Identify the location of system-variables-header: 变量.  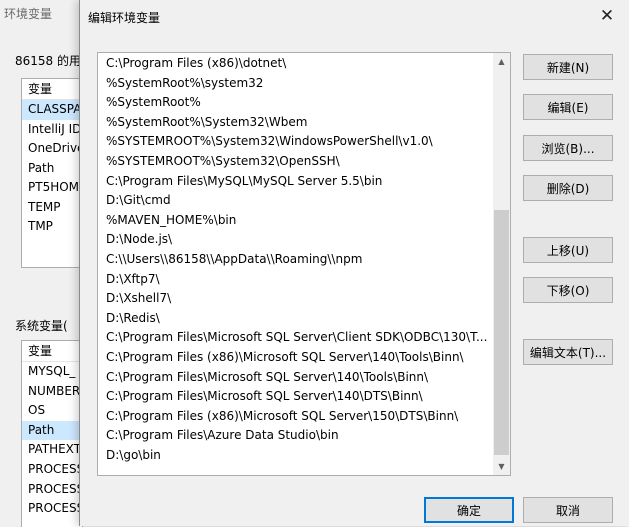
(52, 351).